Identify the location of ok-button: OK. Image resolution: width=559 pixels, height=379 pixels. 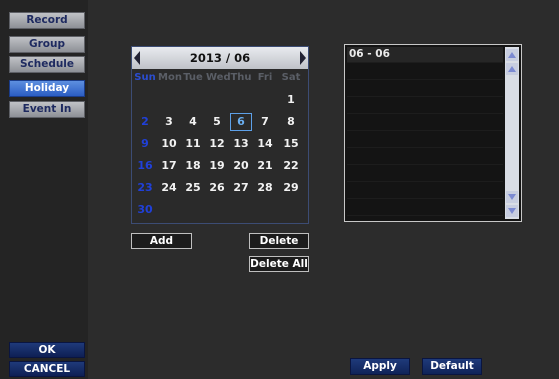
(47, 350).